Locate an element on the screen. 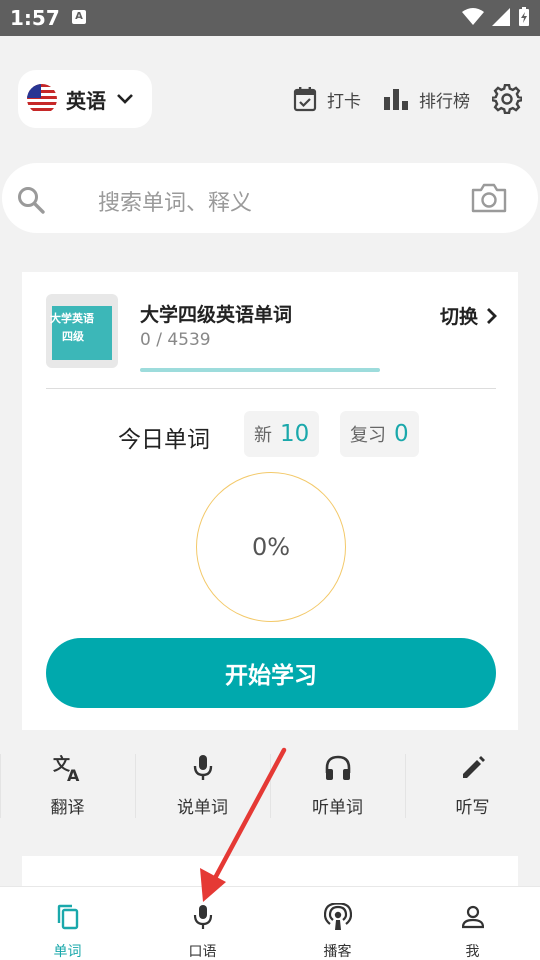 The height and width of the screenshot is (960, 540). tool-label: 说单词 is located at coordinates (202, 808).